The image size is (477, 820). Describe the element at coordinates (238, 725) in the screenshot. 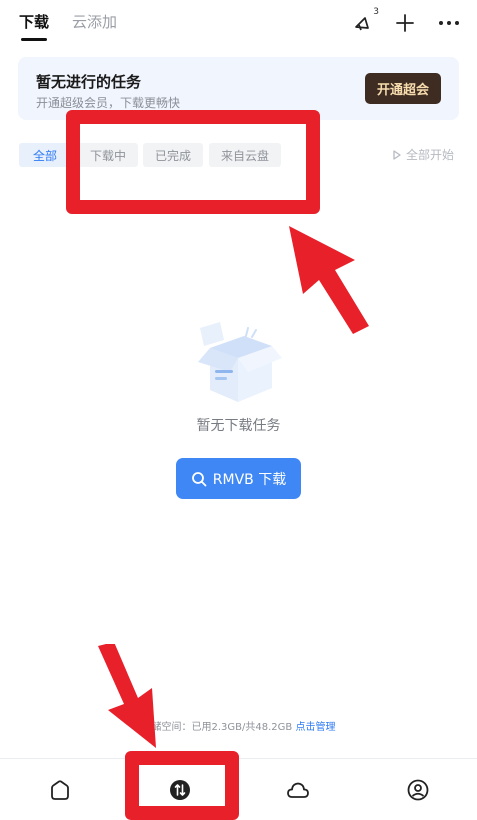

I see `storage-info: 存储空间：已用2.3GB/共48.2GB 点击管理` at that location.